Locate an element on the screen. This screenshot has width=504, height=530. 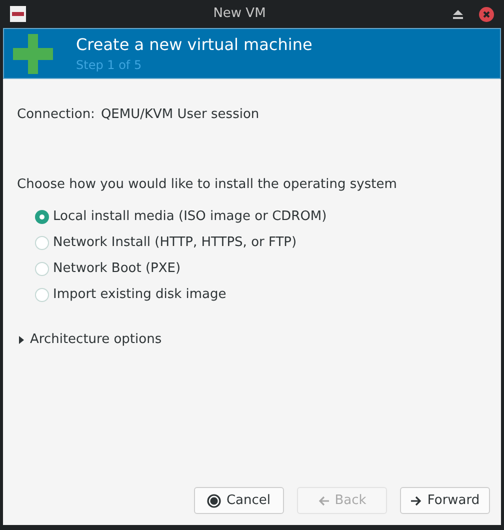
option-label: Local install media (ISO image or CDROM) is located at coordinates (190, 217).